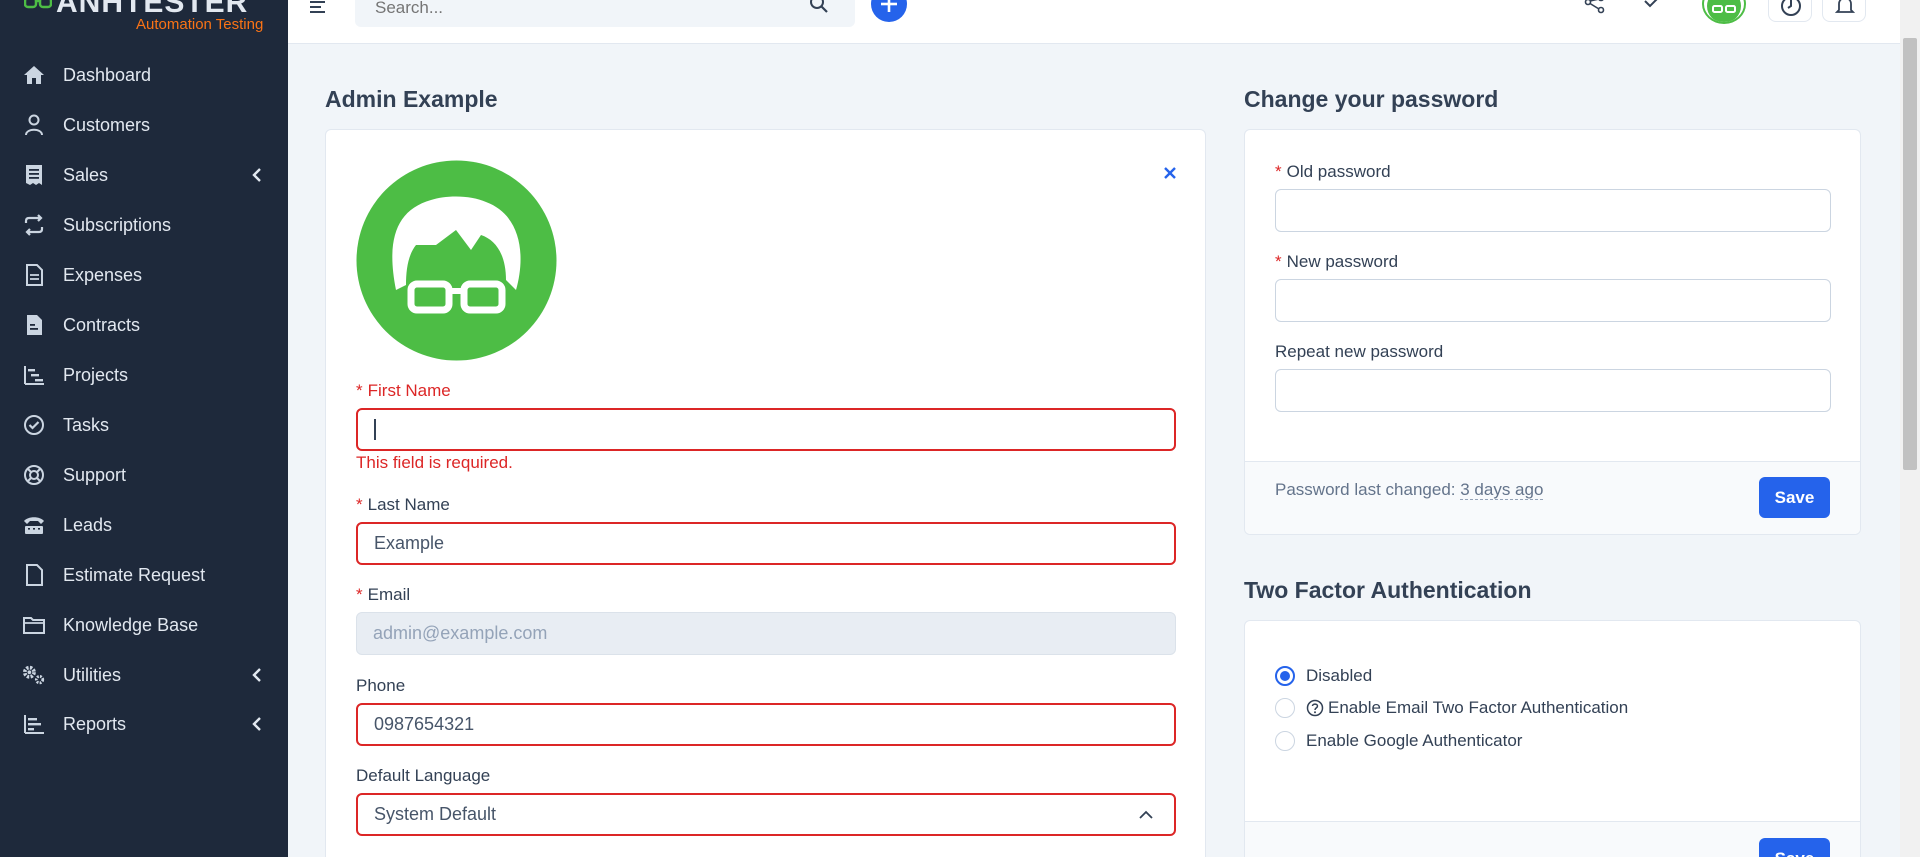 The image size is (1920, 857). Describe the element at coordinates (34, 525) in the screenshot. I see `tty-icon` at that location.